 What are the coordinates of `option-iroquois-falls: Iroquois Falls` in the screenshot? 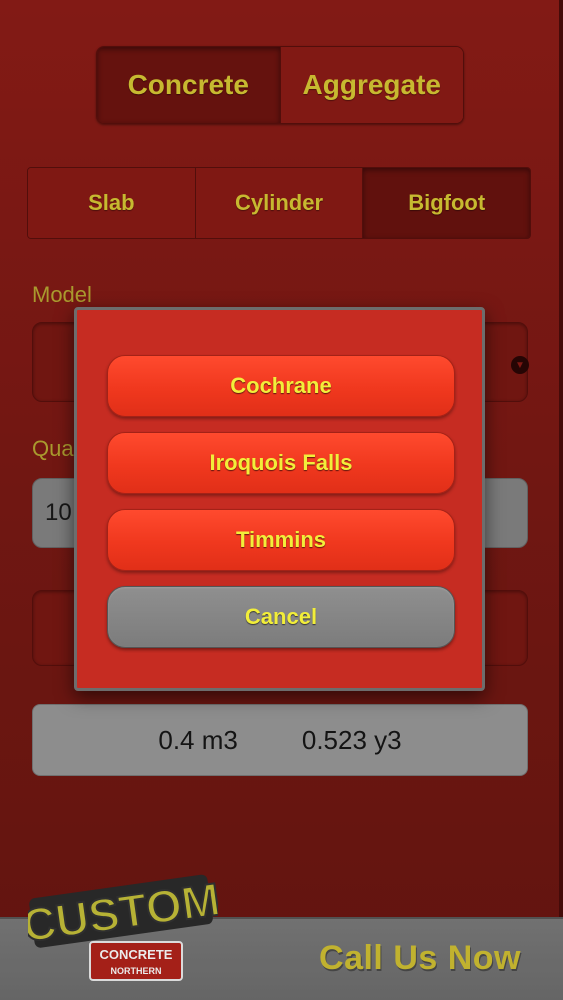 It's located at (281, 463).